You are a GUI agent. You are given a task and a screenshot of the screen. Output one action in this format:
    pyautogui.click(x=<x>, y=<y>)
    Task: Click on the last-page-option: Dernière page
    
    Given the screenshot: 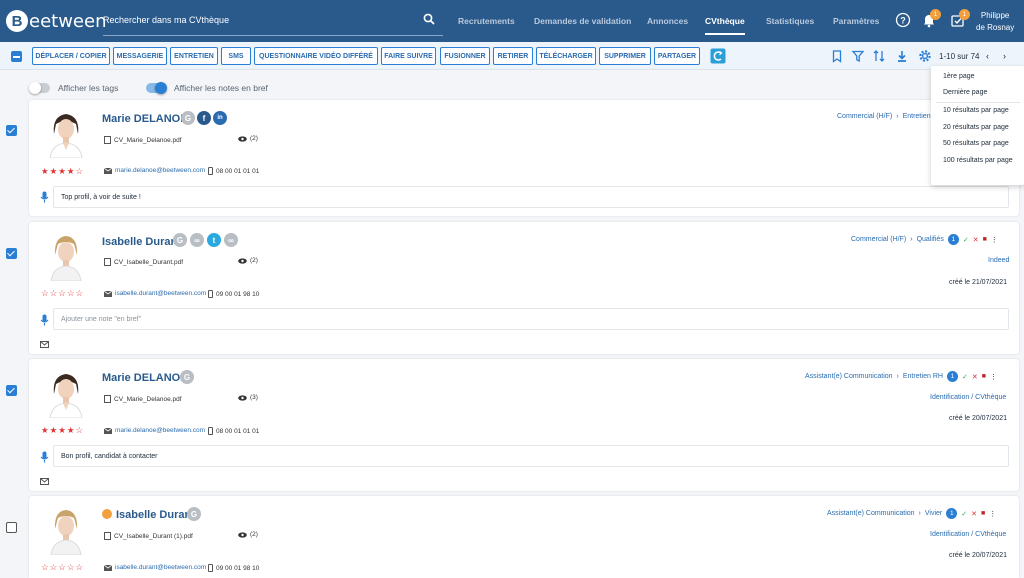 What is the action you would take?
    pyautogui.click(x=965, y=93)
    